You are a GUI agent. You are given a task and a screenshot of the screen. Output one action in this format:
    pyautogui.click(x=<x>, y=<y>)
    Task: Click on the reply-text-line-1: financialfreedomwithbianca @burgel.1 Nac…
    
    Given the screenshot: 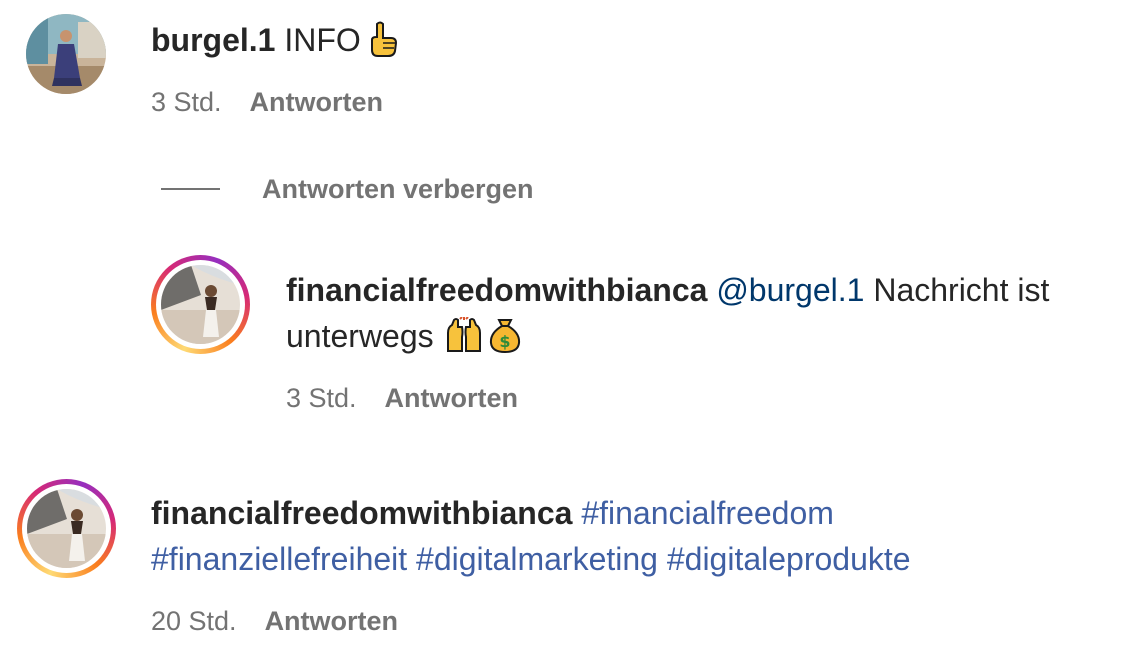 What is the action you would take?
    pyautogui.click(x=667, y=290)
    